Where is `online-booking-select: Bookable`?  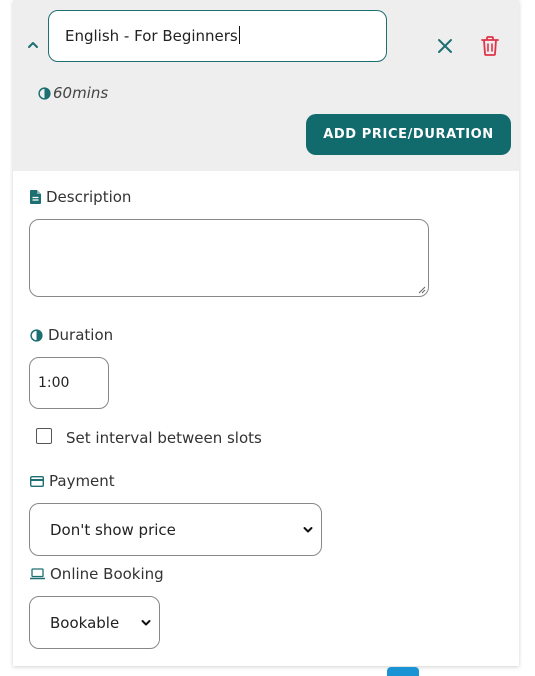
online-booking-select: Bookable is located at coordinates (94, 622).